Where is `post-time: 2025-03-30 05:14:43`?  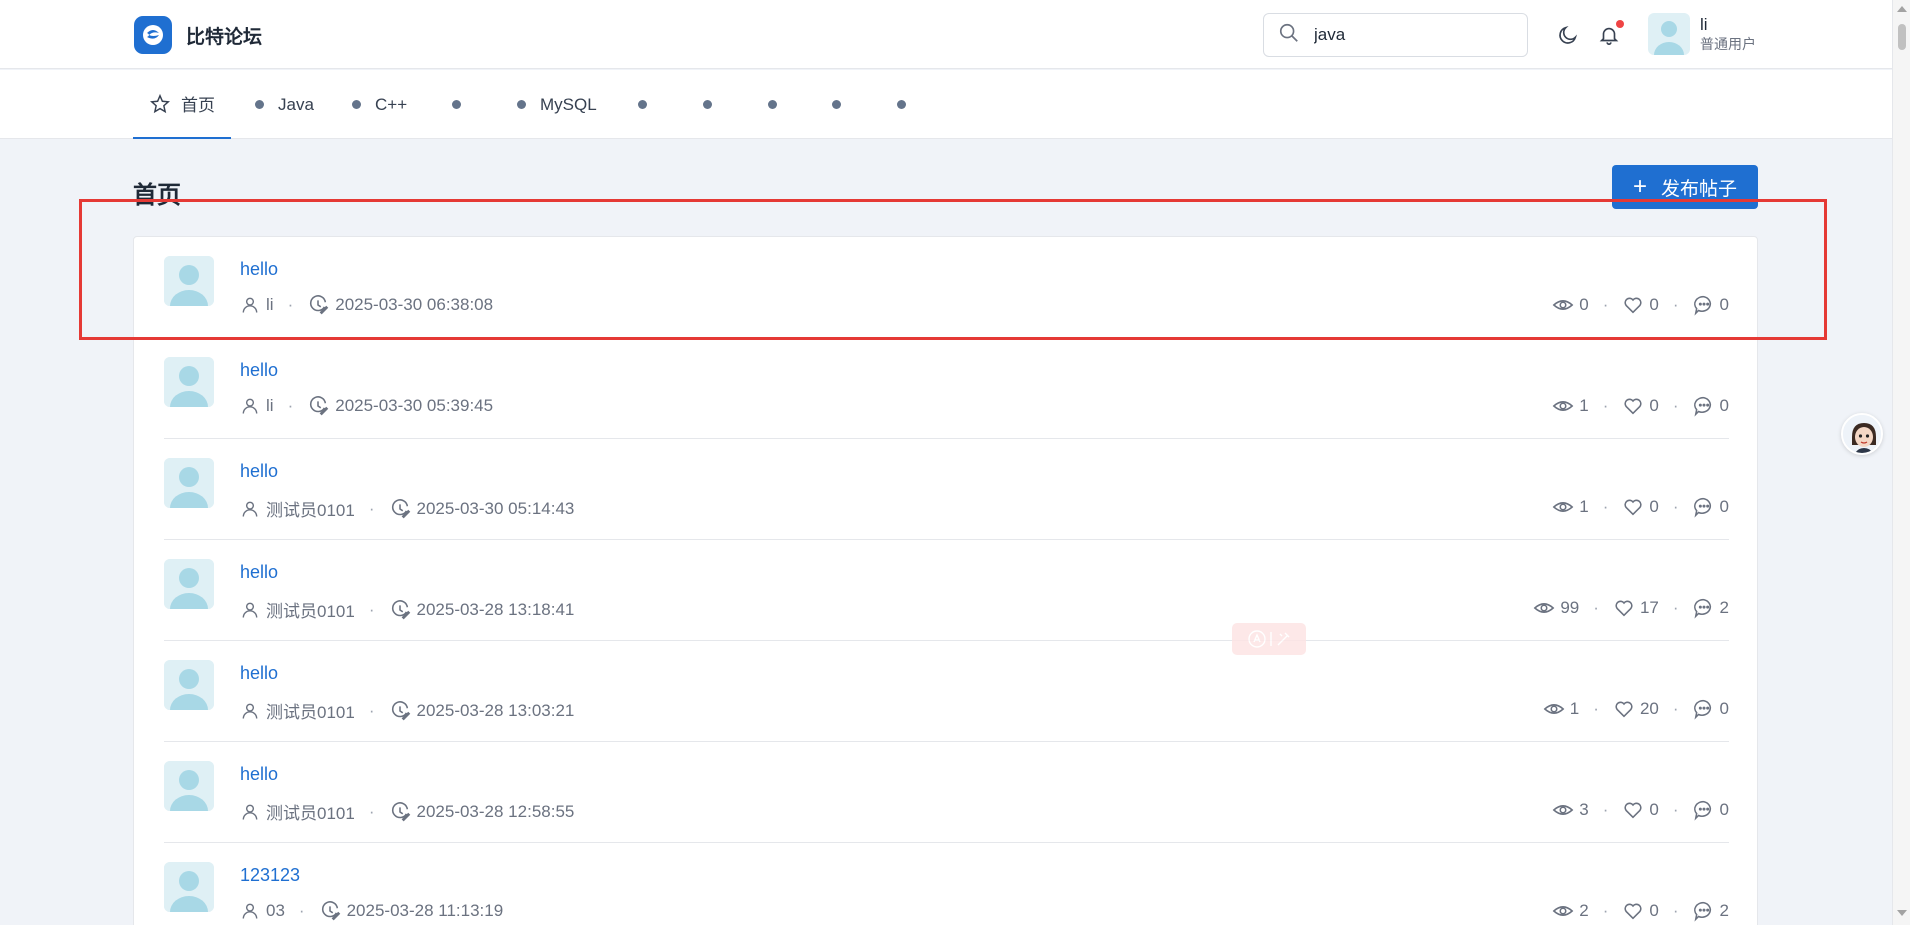 post-time: 2025-03-30 05:14:43 is located at coordinates (495, 508).